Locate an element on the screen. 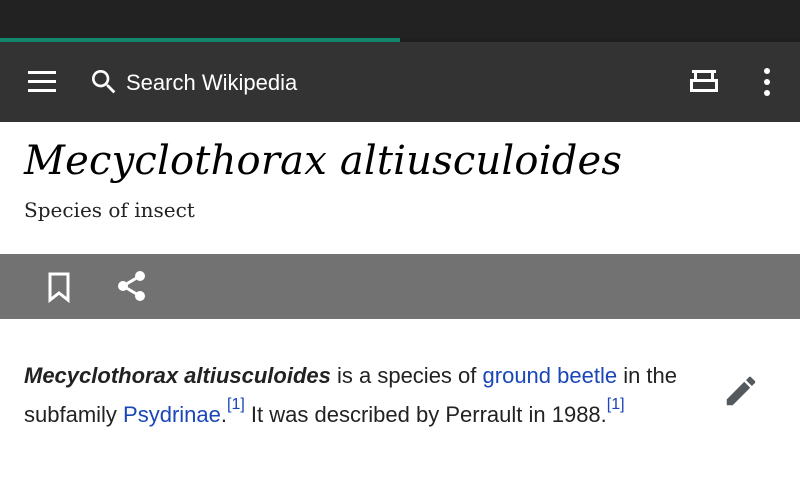 This screenshot has height=480, width=800. reference-2: [1] is located at coordinates (616, 404).